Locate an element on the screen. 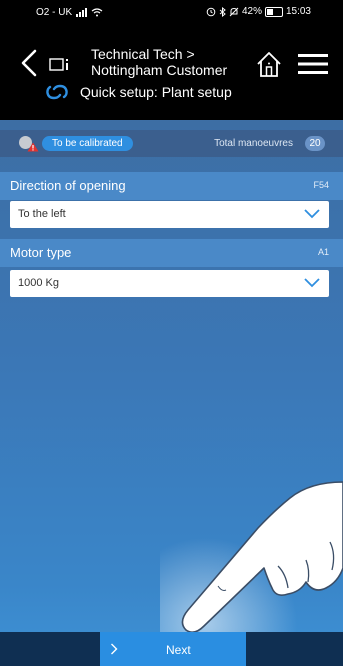 The height and width of the screenshot is (666, 343). wifi-icon is located at coordinates (97, 12).